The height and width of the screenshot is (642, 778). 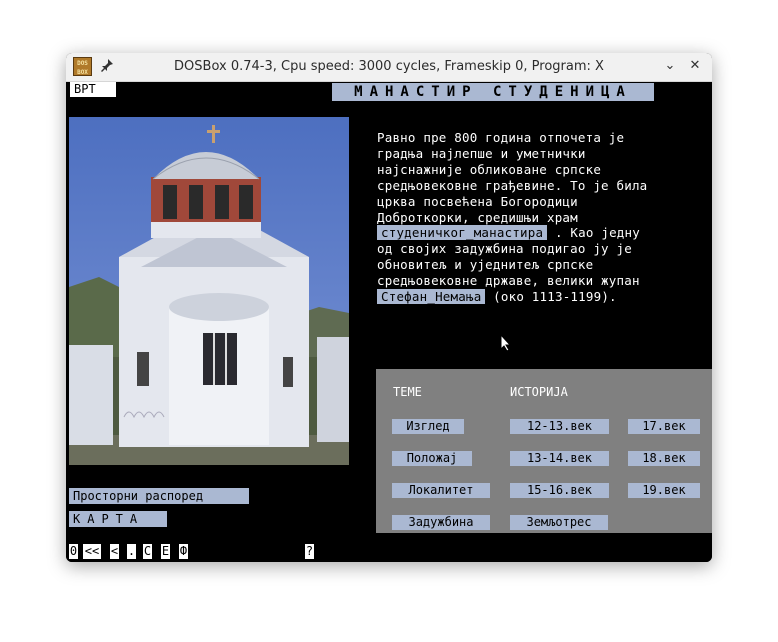 I want to click on paragraph-line: црква посвећена Богородици, so click(x=477, y=201).